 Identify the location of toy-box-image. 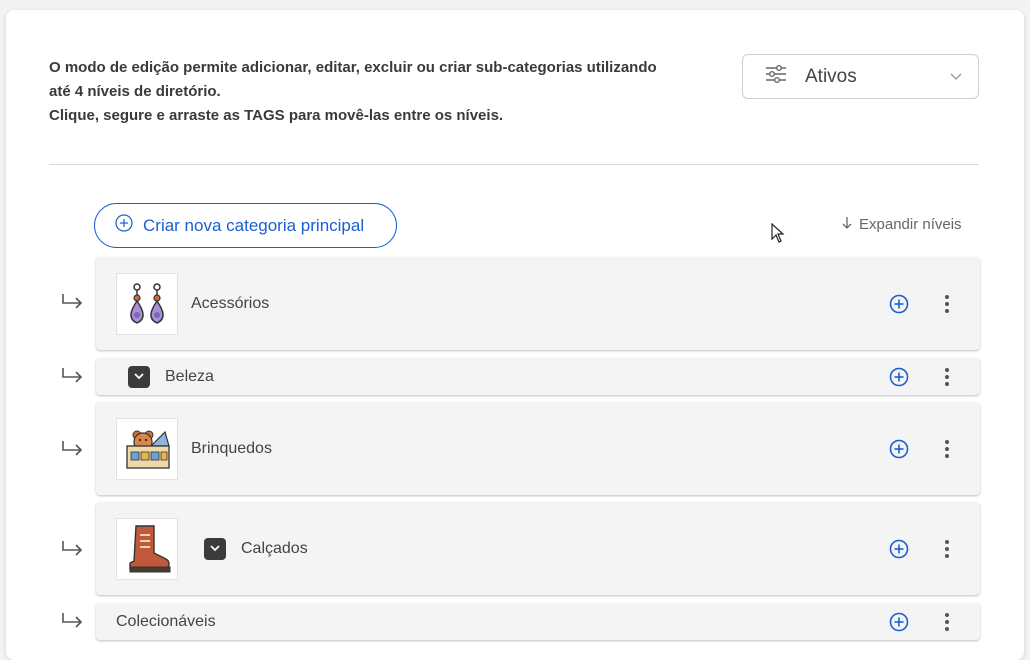
(147, 448).